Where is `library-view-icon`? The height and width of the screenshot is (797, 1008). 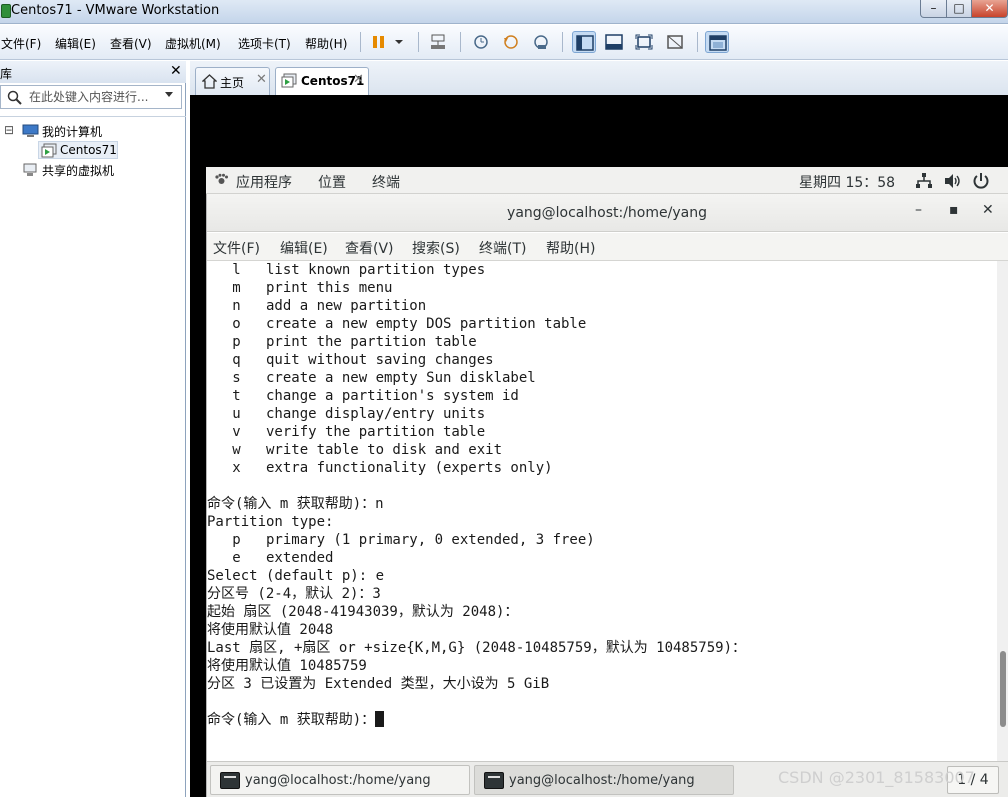
library-view-icon is located at coordinates (585, 43).